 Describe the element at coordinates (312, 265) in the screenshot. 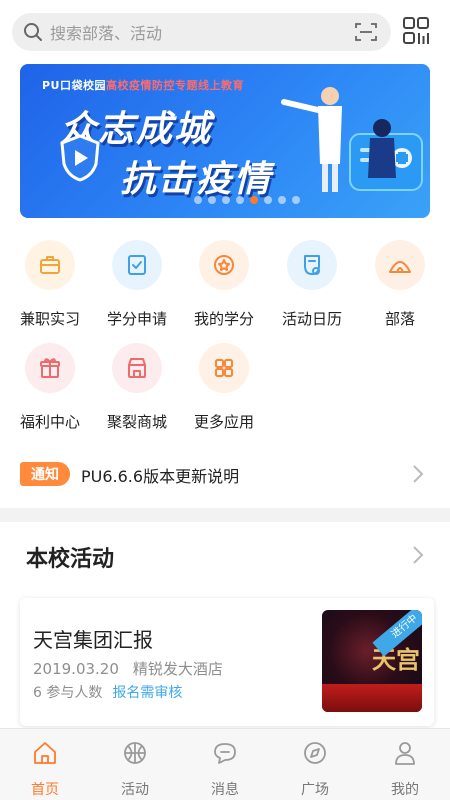

I see `calendar-icon` at that location.